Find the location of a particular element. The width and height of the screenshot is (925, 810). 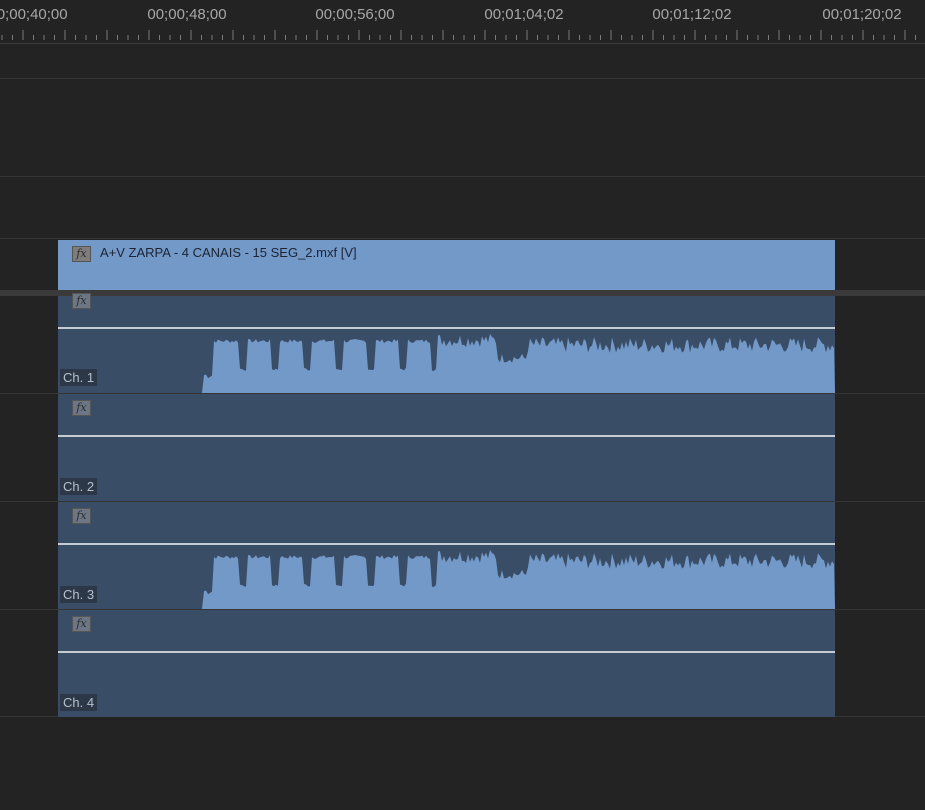

ruler-divider is located at coordinates (462, 43).